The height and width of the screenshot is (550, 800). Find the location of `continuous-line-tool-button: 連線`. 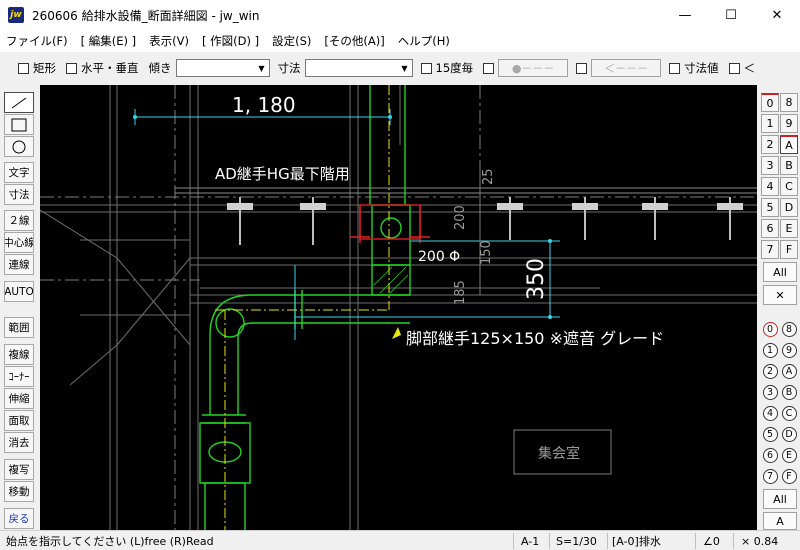

continuous-line-tool-button: 連線 is located at coordinates (19, 264).